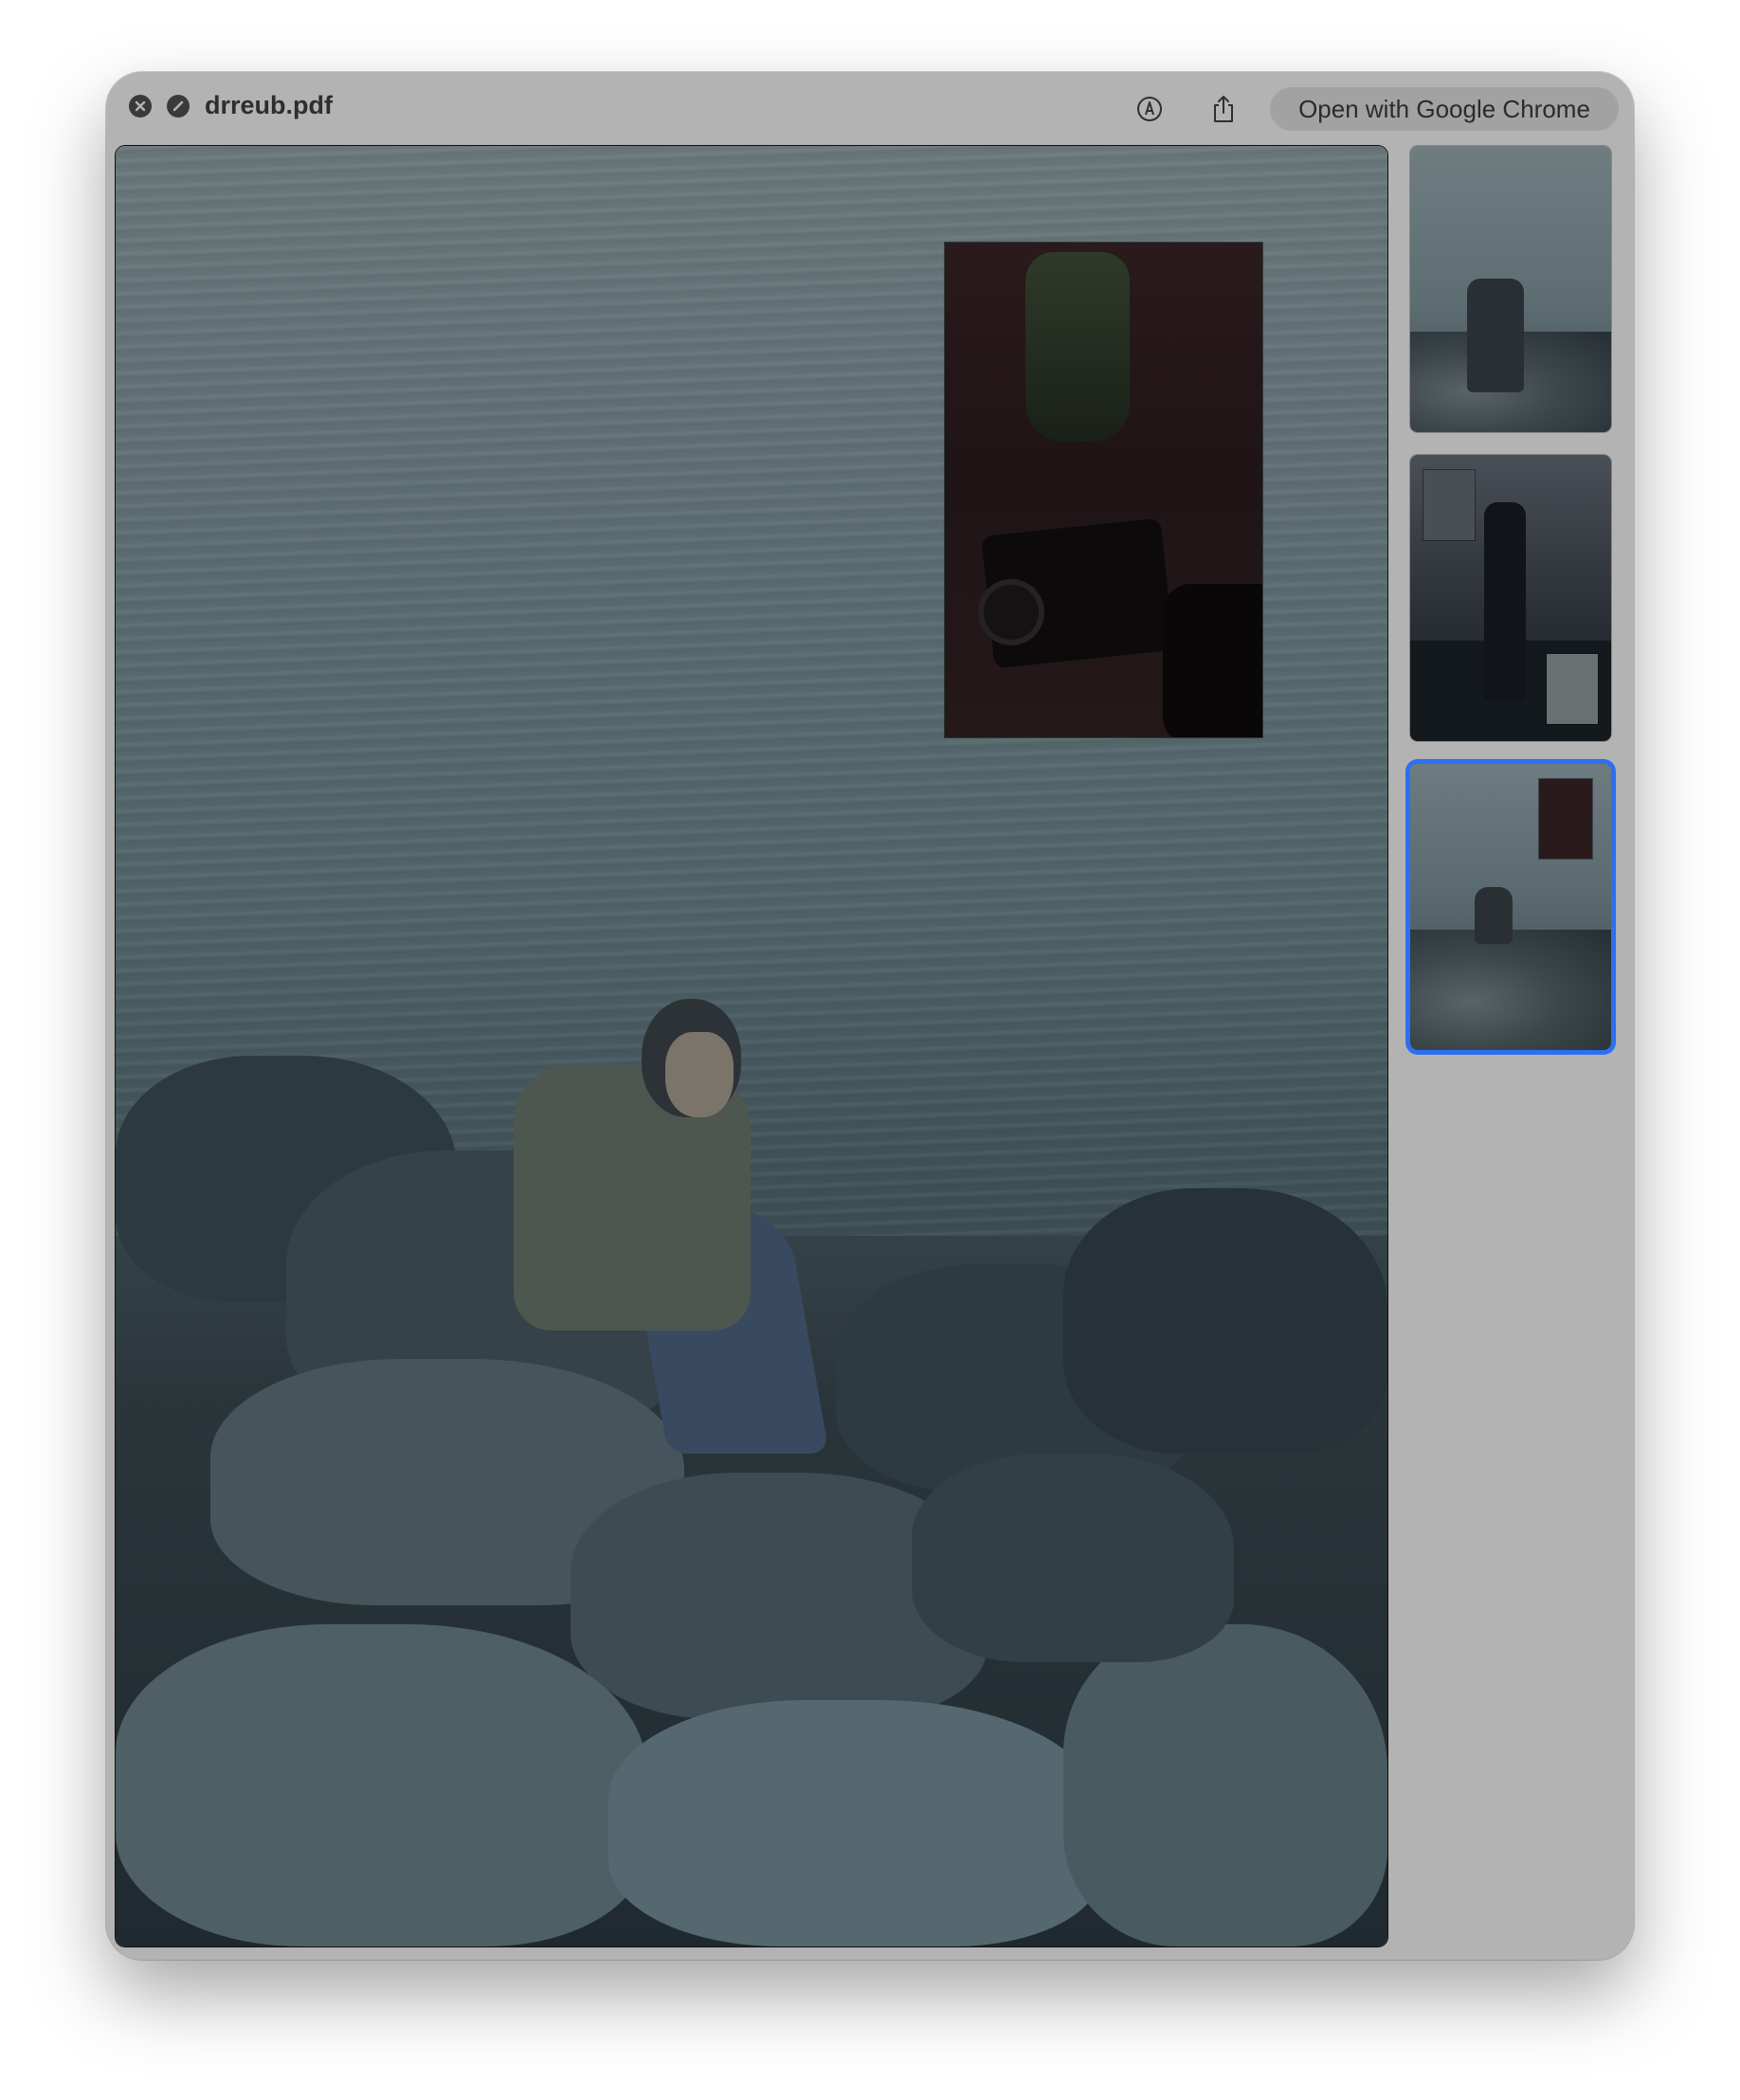 The width and height of the screenshot is (1740, 2100). I want to click on inset-photo, so click(1104, 490).